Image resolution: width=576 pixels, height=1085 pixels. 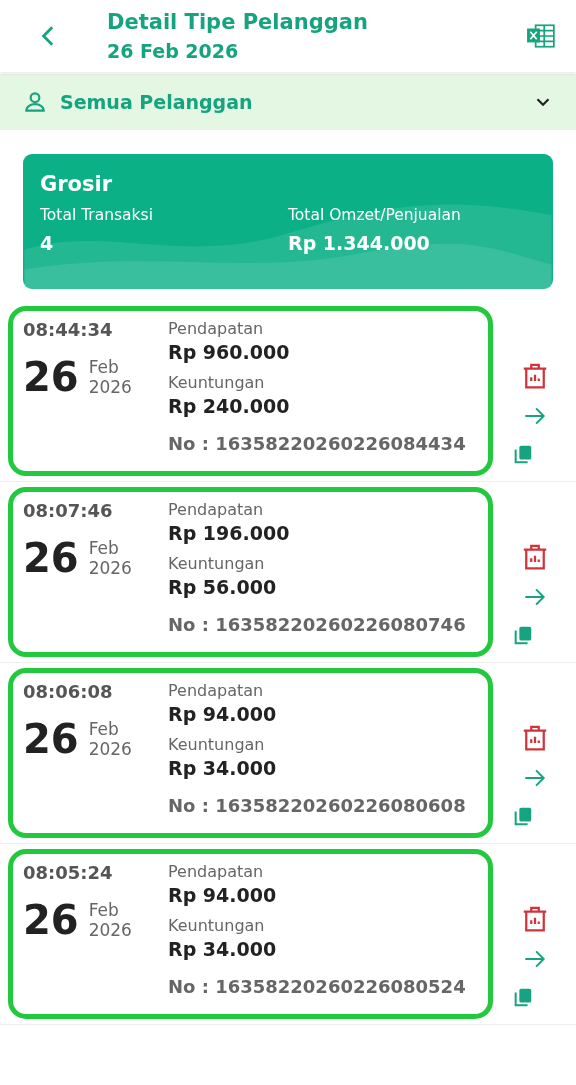 What do you see at coordinates (68, 872) in the screenshot?
I see `time-text: 08:05:24` at bounding box center [68, 872].